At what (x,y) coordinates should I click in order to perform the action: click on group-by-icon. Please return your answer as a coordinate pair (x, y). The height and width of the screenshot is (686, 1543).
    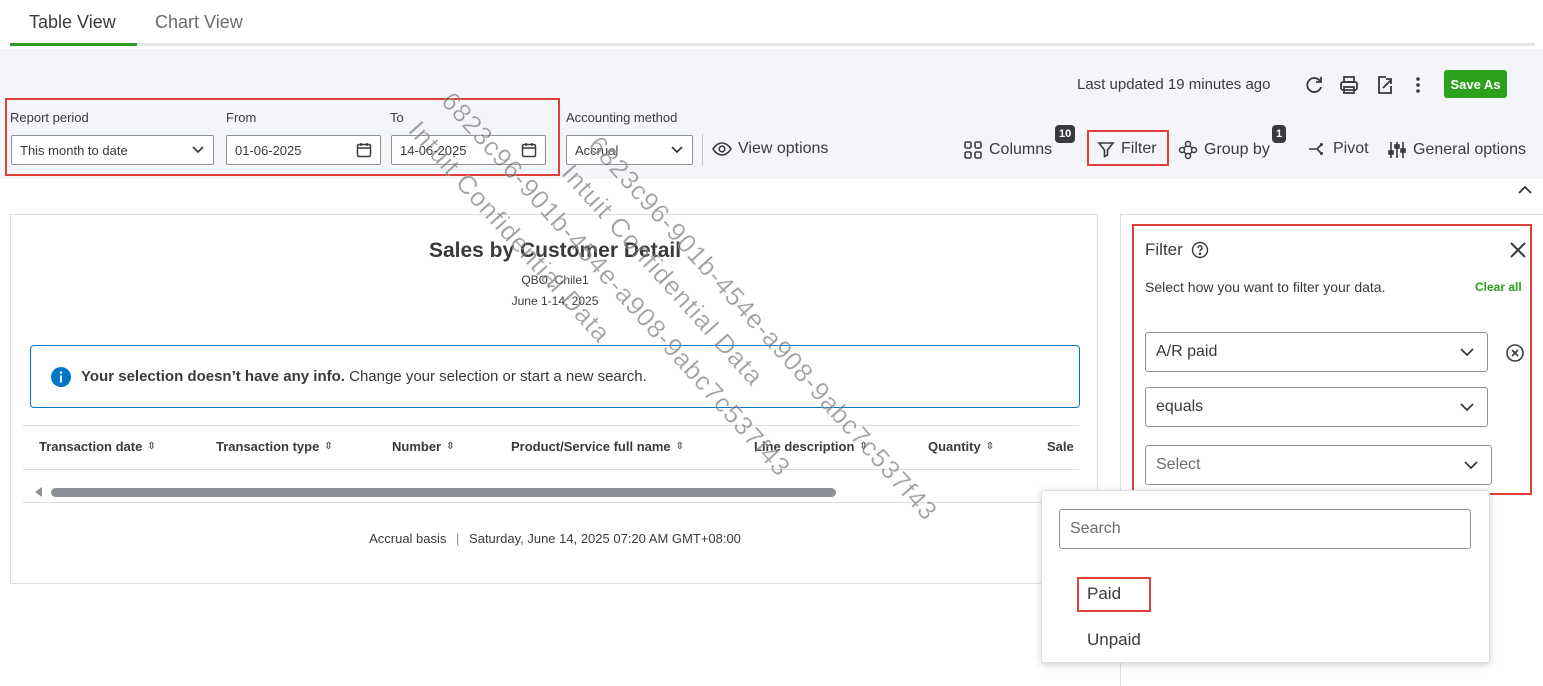
    Looking at the image, I should click on (1188, 150).